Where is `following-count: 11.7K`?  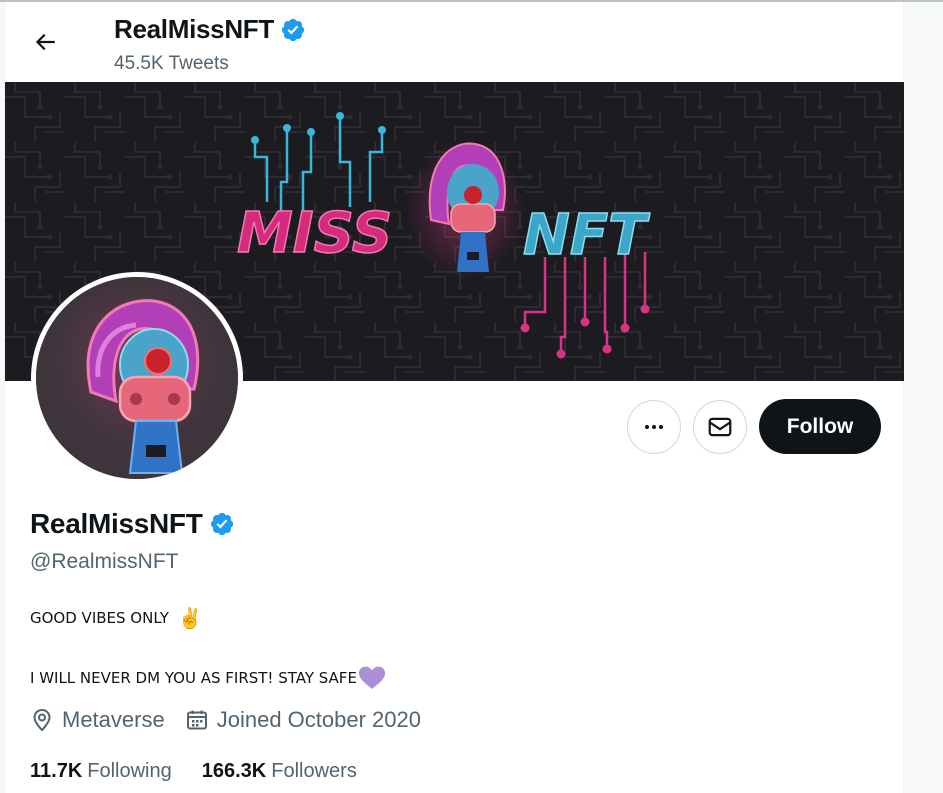 following-count: 11.7K is located at coordinates (56, 771).